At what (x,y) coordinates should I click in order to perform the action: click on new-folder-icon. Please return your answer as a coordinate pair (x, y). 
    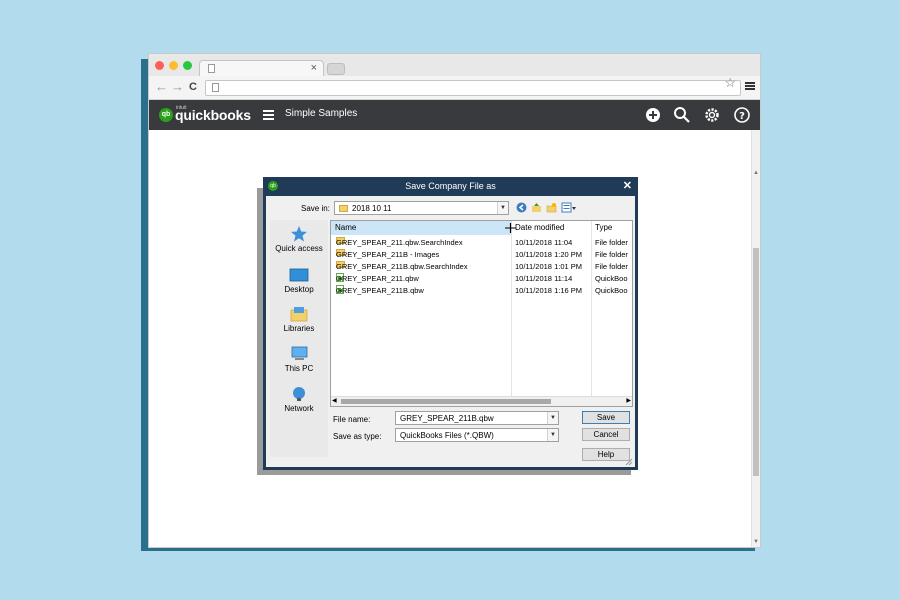
    Looking at the image, I should click on (551, 207).